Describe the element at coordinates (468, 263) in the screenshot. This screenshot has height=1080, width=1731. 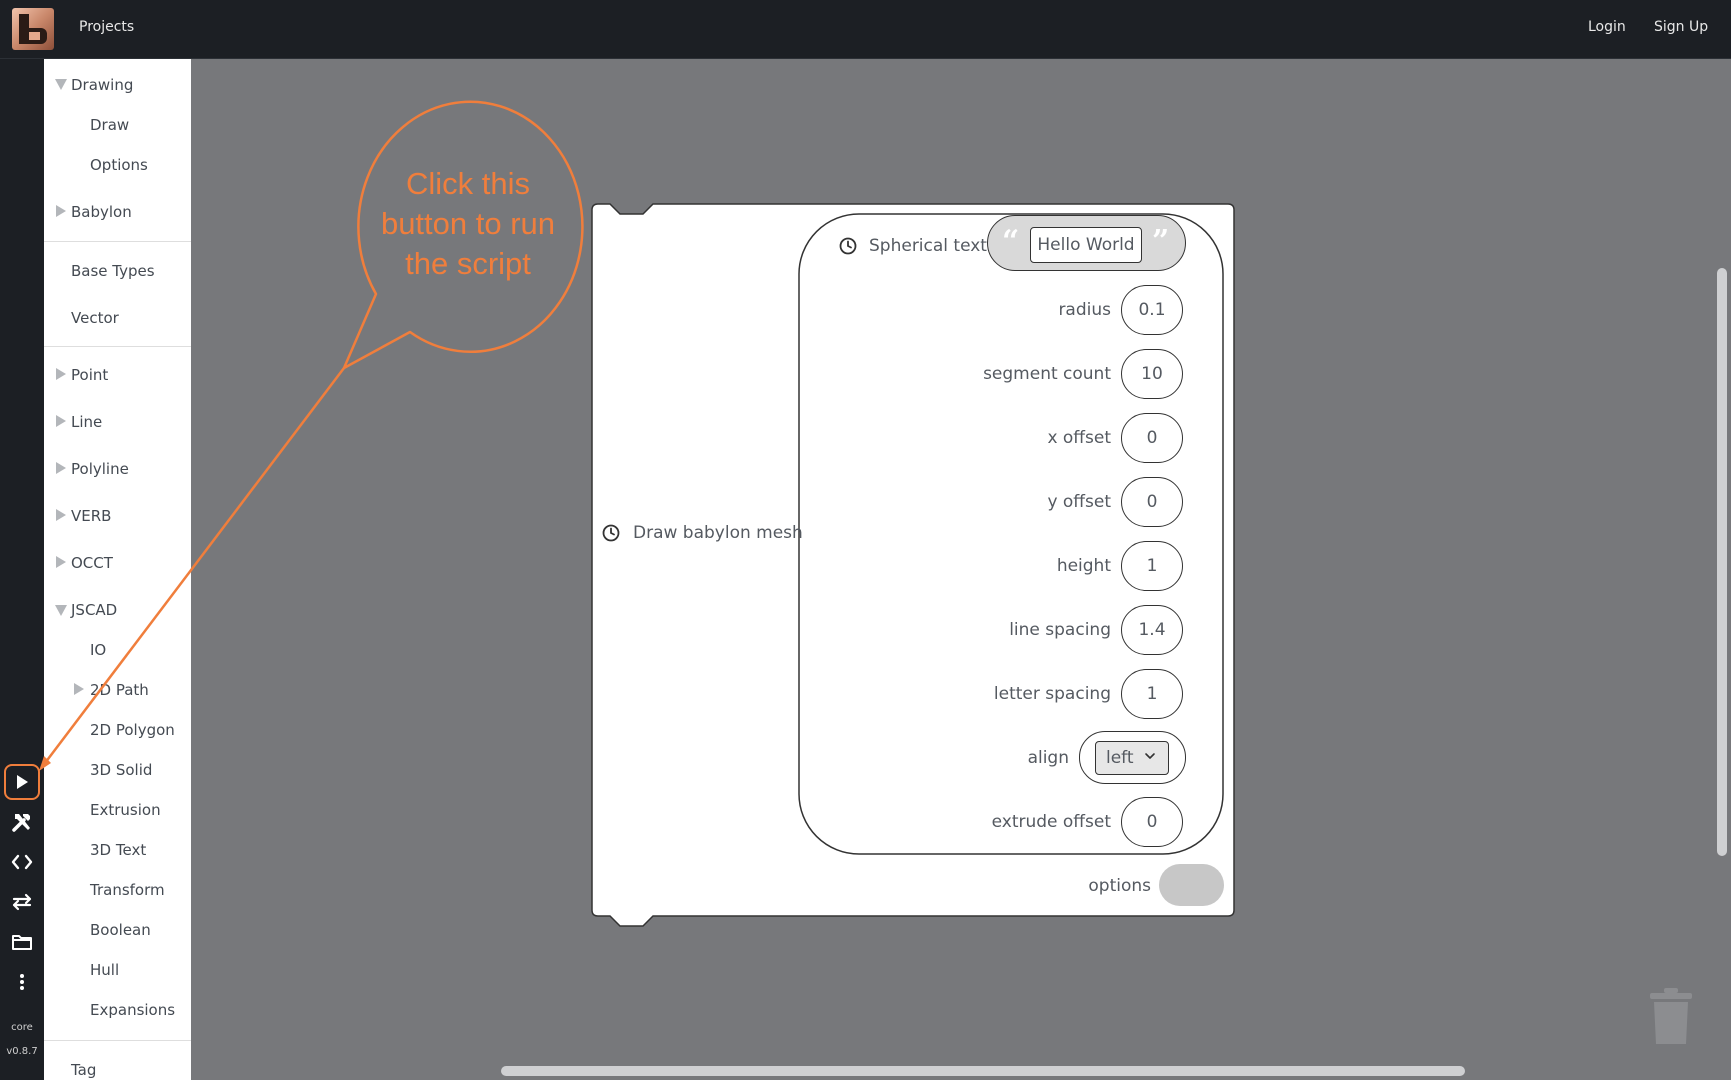
I see `callout-line: the script` at that location.